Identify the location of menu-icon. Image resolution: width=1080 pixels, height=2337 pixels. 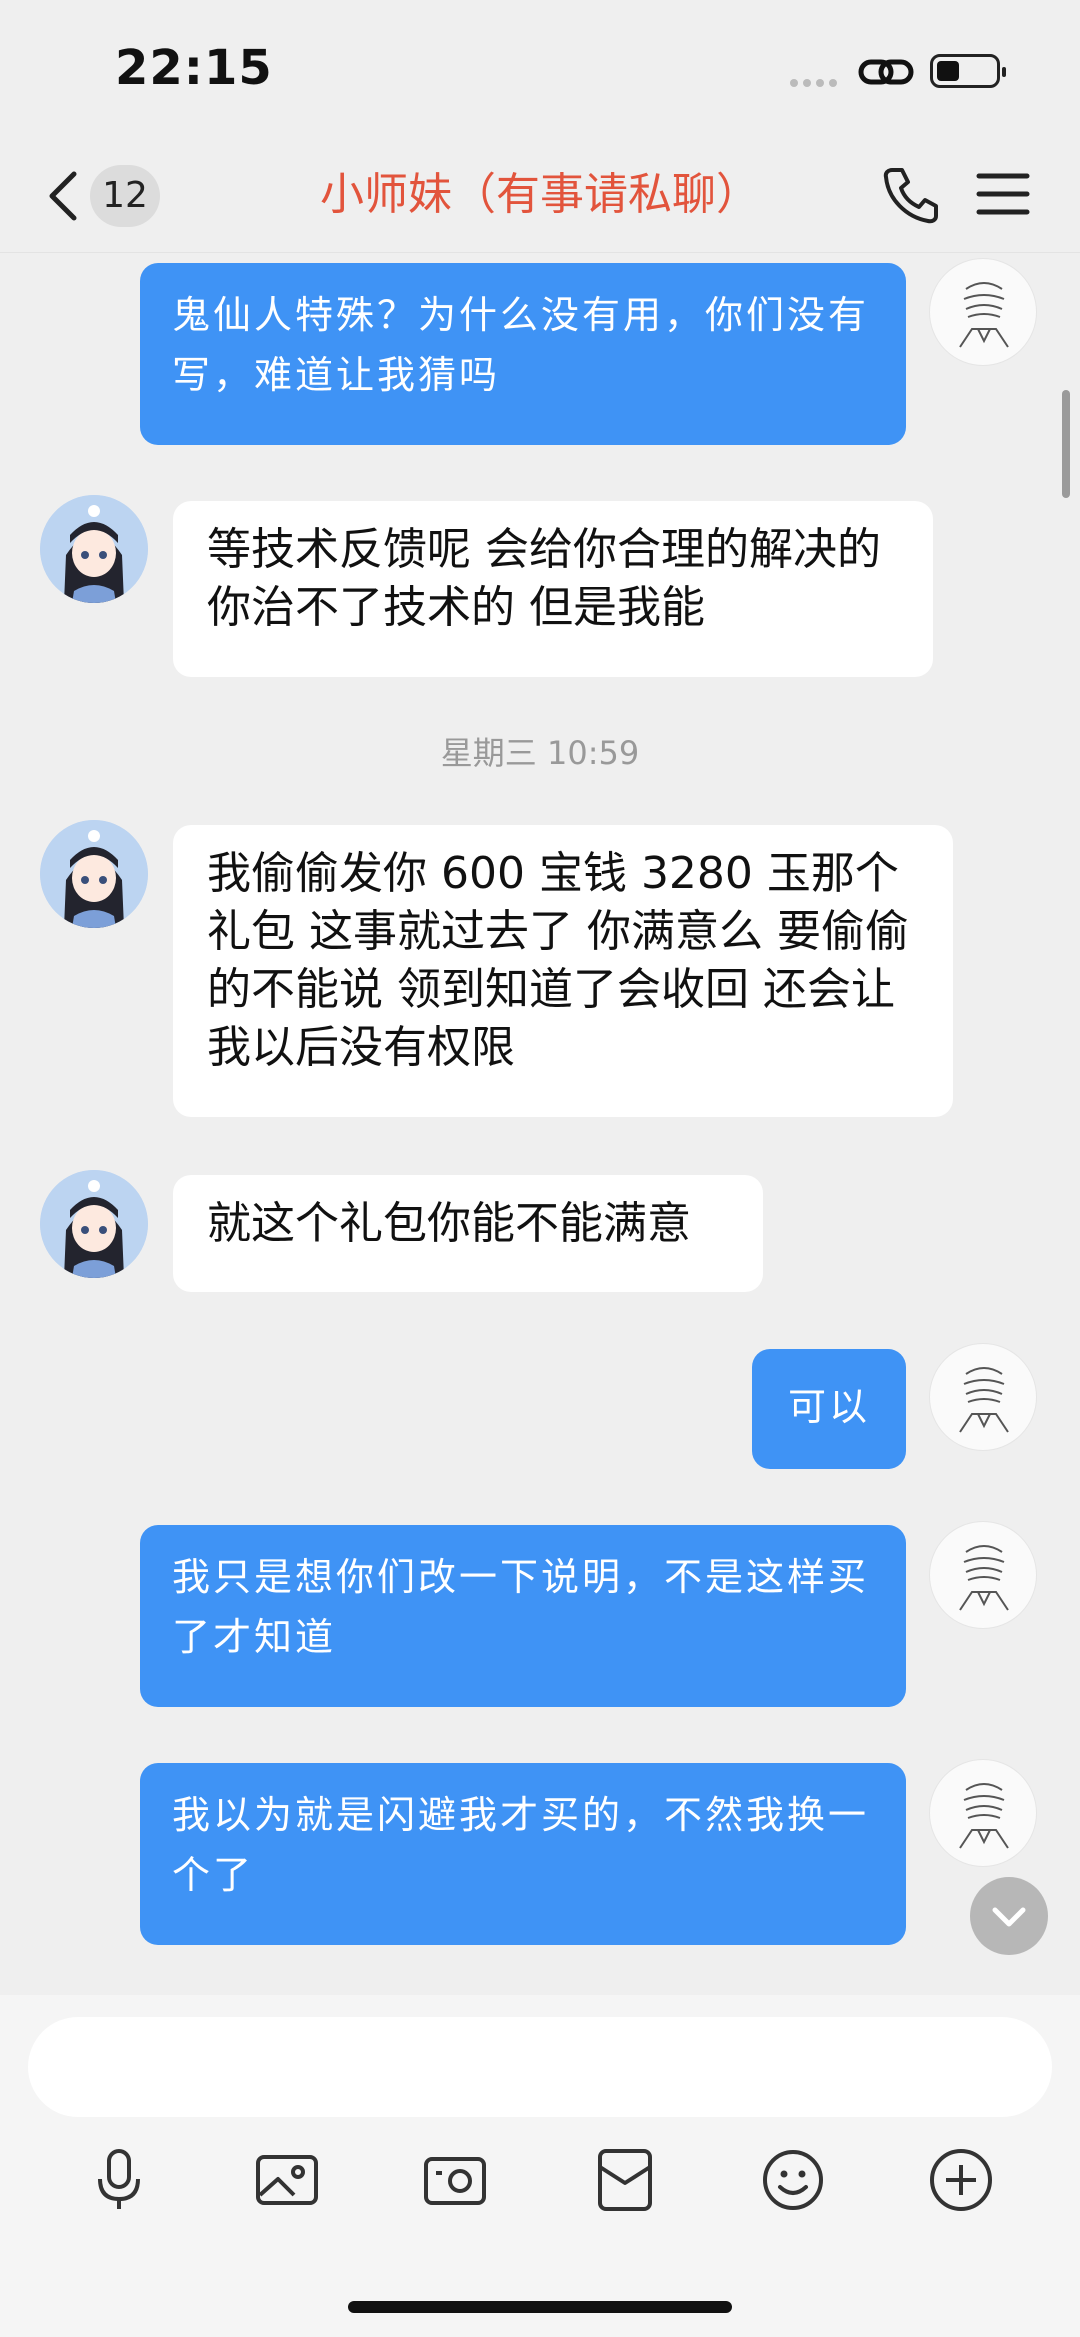
(1003, 194).